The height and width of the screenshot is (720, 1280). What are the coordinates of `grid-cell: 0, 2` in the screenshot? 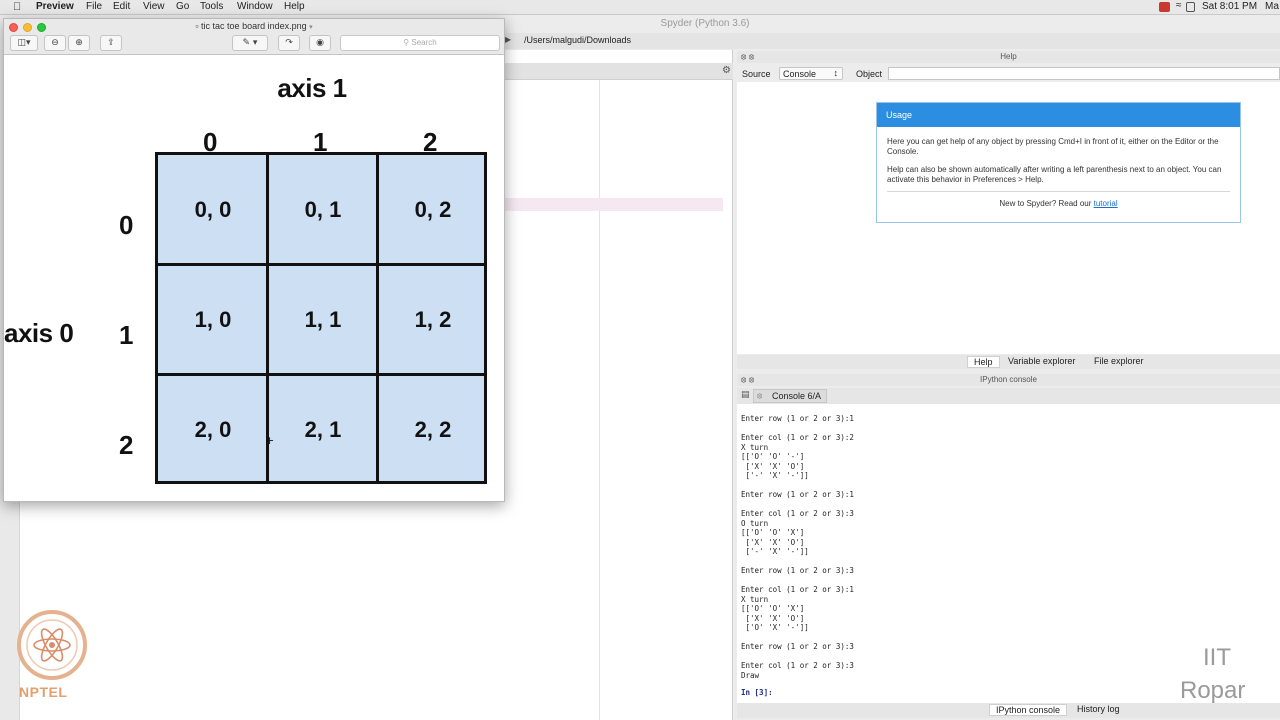 It's located at (433, 209).